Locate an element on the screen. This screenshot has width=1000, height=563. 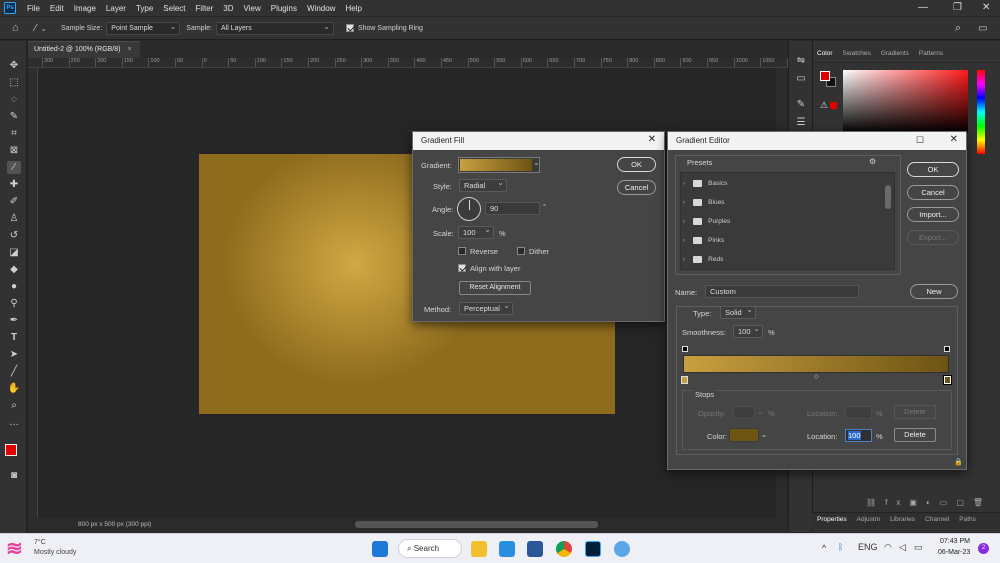
tab-swatches: Swatches is located at coordinates (857, 54).